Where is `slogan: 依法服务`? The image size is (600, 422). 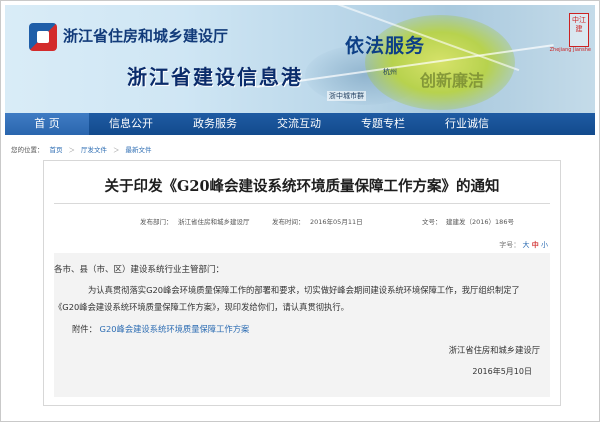 slogan: 依法服务 is located at coordinates (385, 46).